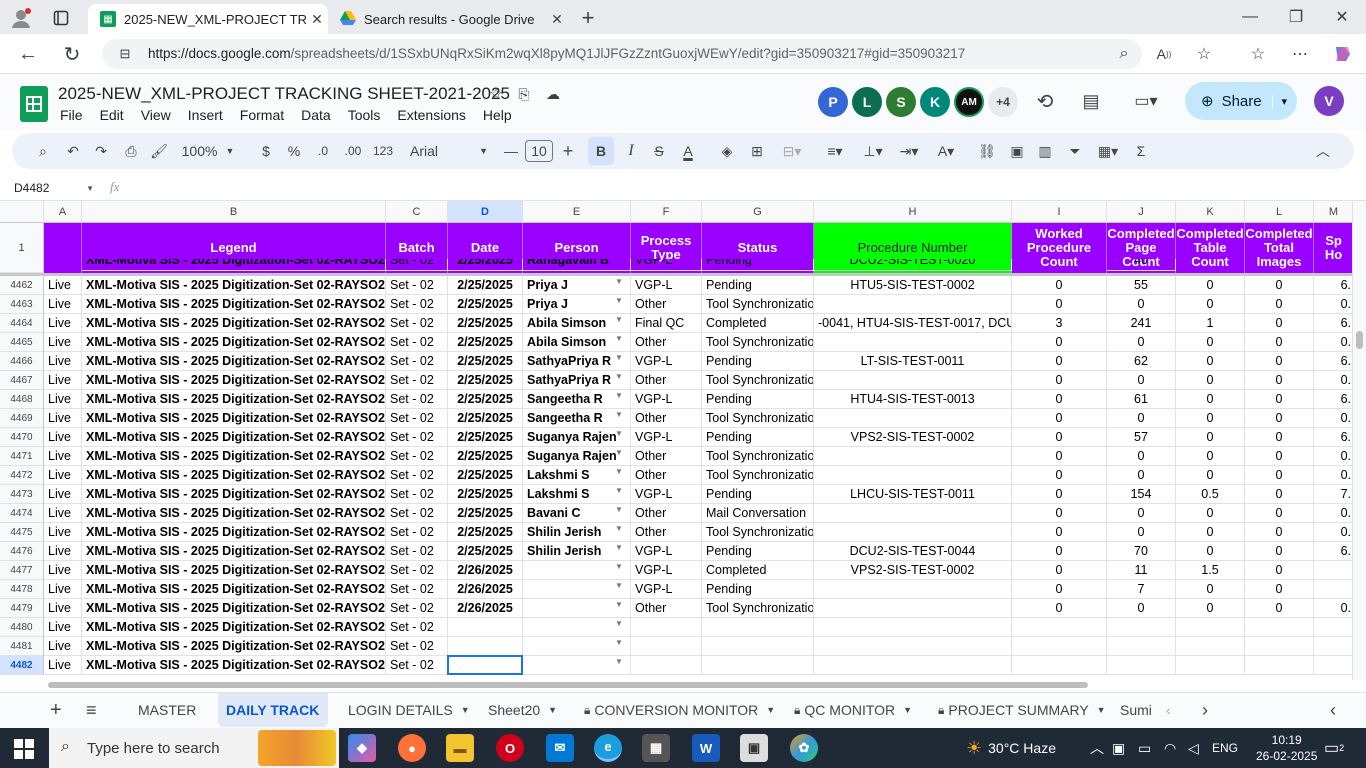 The image size is (1366, 768). I want to click on row-header: 4478, so click(22, 589).